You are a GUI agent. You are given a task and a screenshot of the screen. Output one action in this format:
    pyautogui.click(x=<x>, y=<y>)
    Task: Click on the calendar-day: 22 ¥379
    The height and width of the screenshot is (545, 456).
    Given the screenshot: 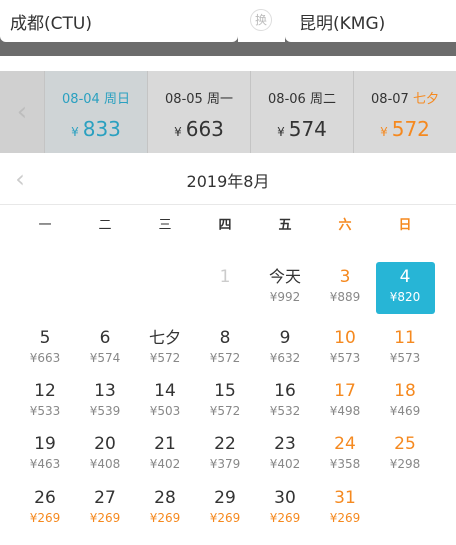 What is the action you would take?
    pyautogui.click(x=225, y=454)
    